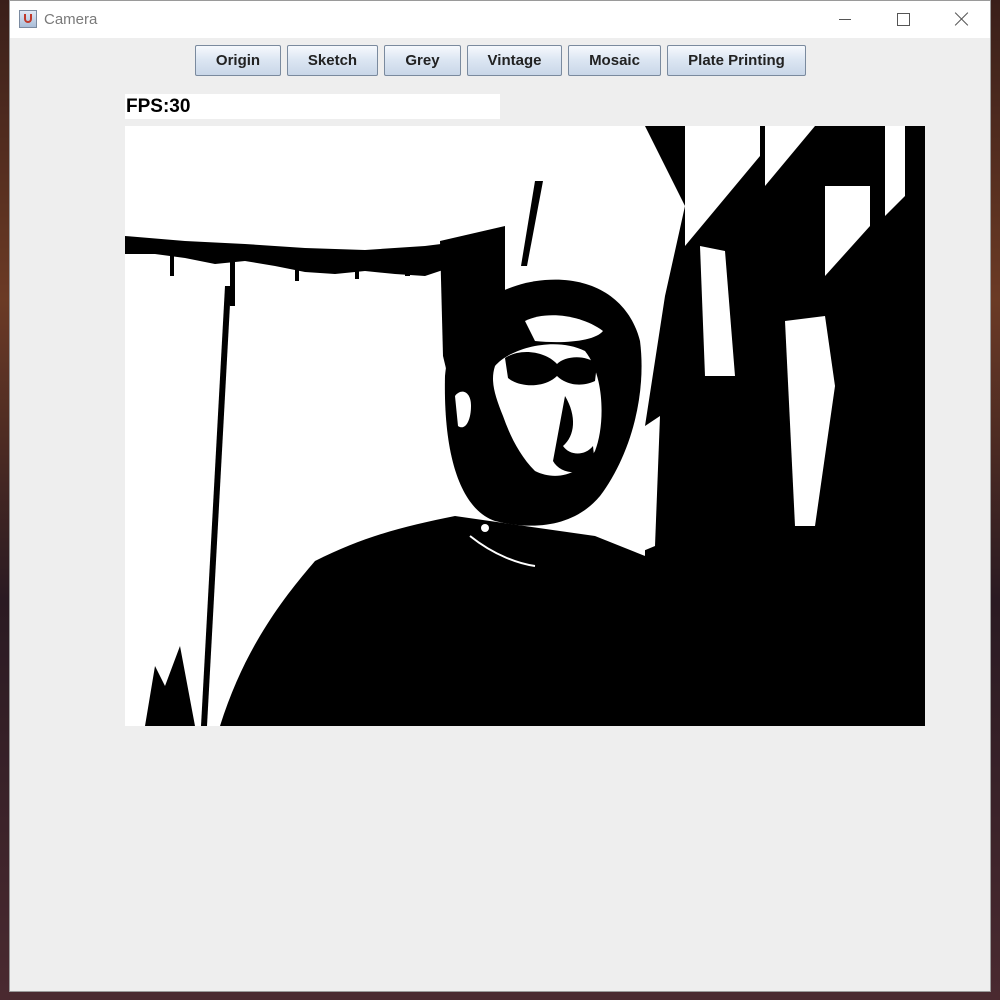 The height and width of the screenshot is (1000, 1000). Describe the element at coordinates (614, 60) in the screenshot. I see `mosaic-button: Mosaic` at that location.